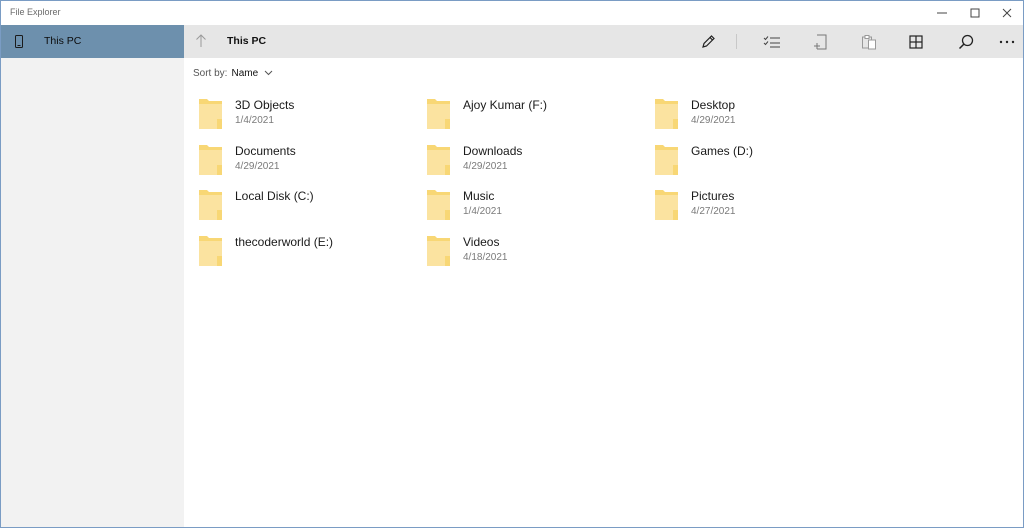  What do you see at coordinates (247, 41) in the screenshot?
I see `location-title: This PC` at bounding box center [247, 41].